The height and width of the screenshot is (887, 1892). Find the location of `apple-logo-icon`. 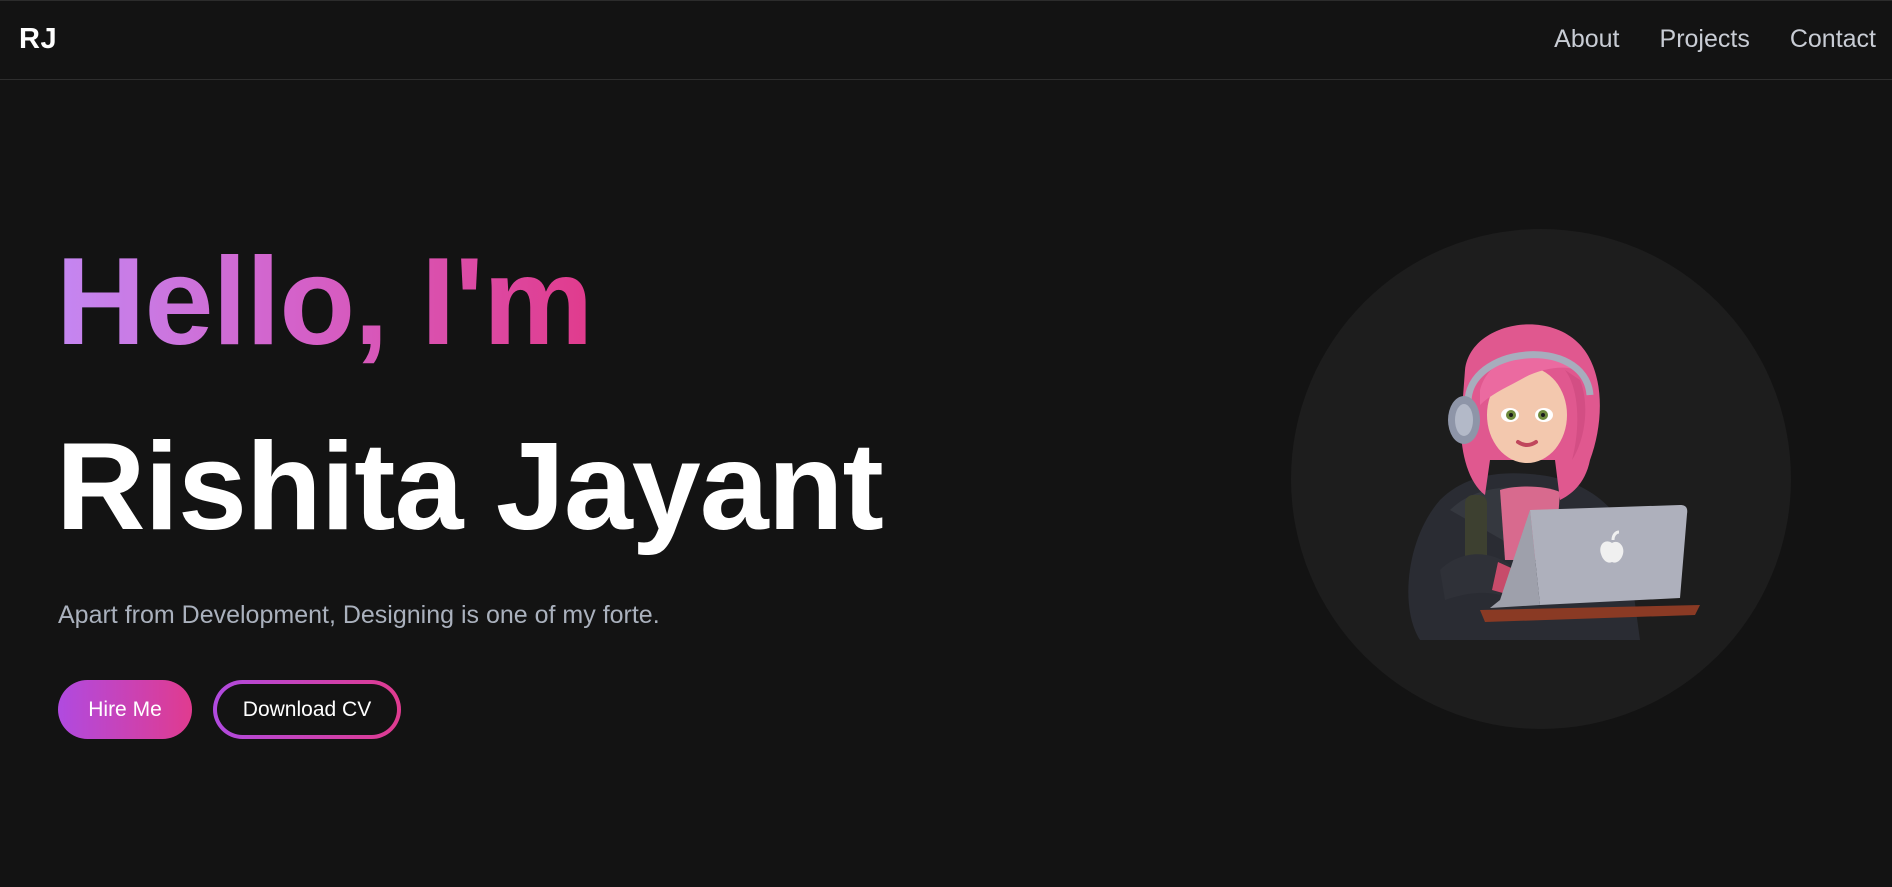

apple-logo-icon is located at coordinates (1612, 552).